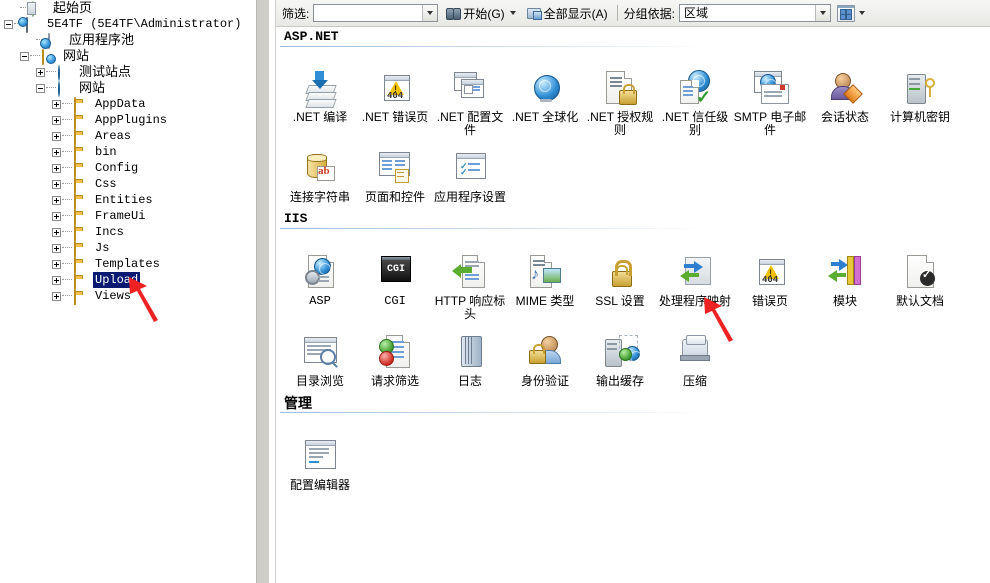 This screenshot has width=990, height=583. I want to click on feature-item: 计算机密钥, so click(920, 94).